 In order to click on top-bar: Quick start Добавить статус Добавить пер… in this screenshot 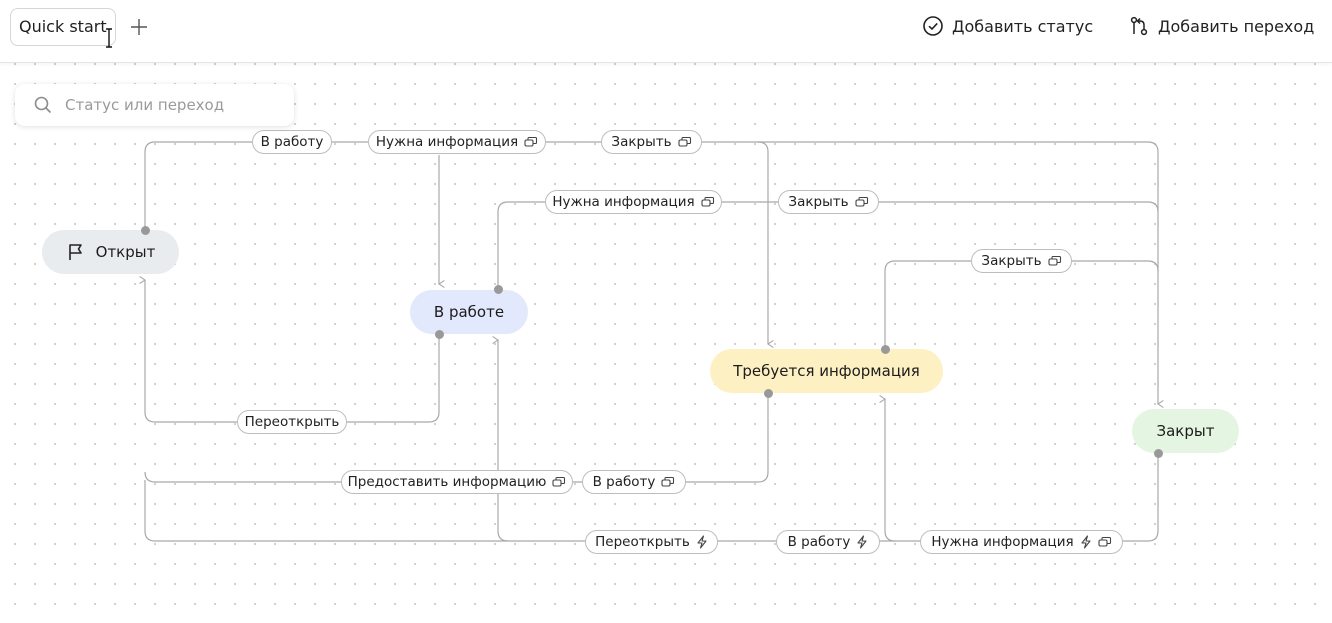, I will do `click(666, 31)`.